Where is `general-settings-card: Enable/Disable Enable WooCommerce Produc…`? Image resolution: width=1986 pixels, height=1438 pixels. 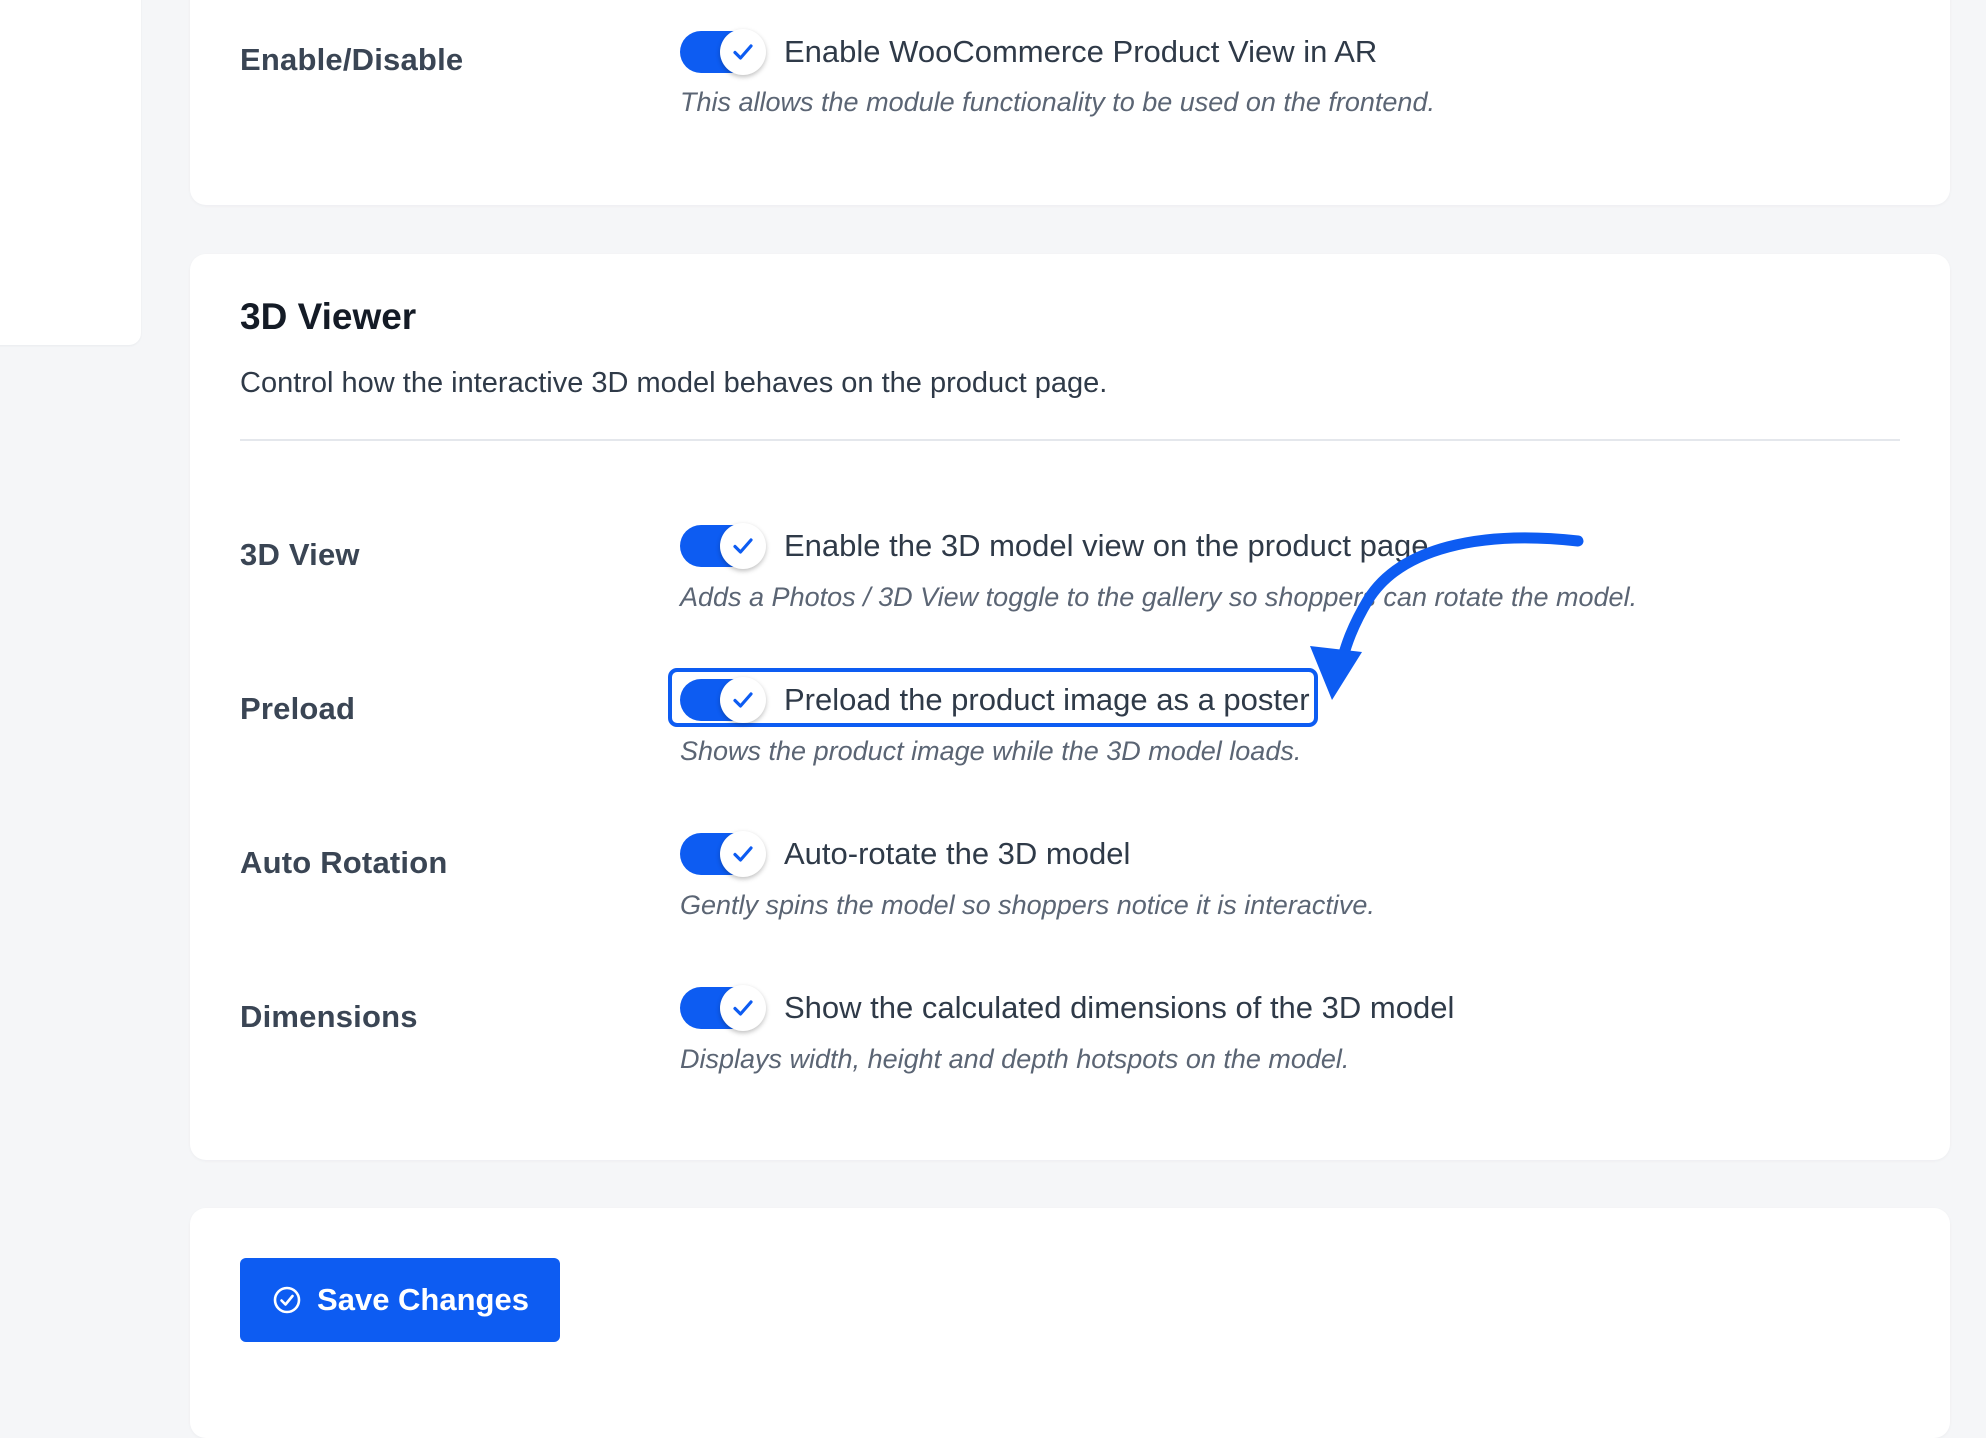
general-settings-card: Enable/Disable Enable WooCommerce Produc… is located at coordinates (1070, 102).